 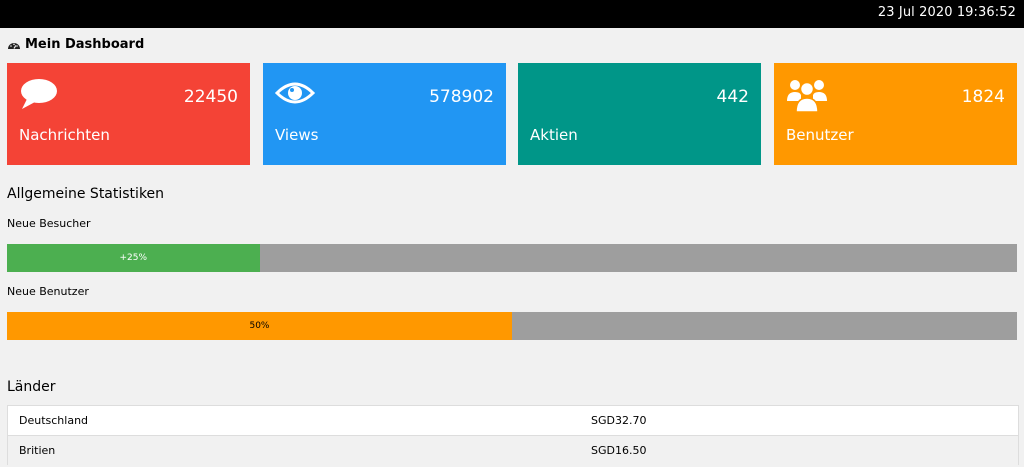 I want to click on card-nachrichten: 22450 Nachrichten, so click(x=128, y=114).